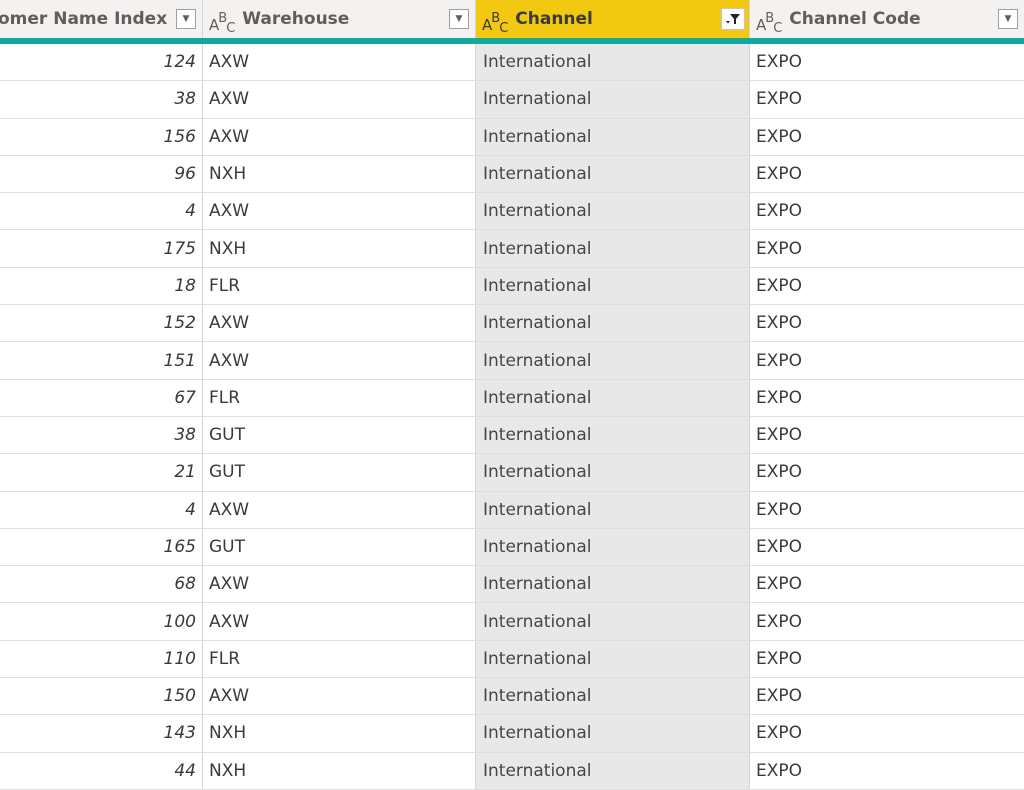 The image size is (1024, 790). What do you see at coordinates (101, 62) in the screenshot?
I see `cell-customer-name-index: 124` at bounding box center [101, 62].